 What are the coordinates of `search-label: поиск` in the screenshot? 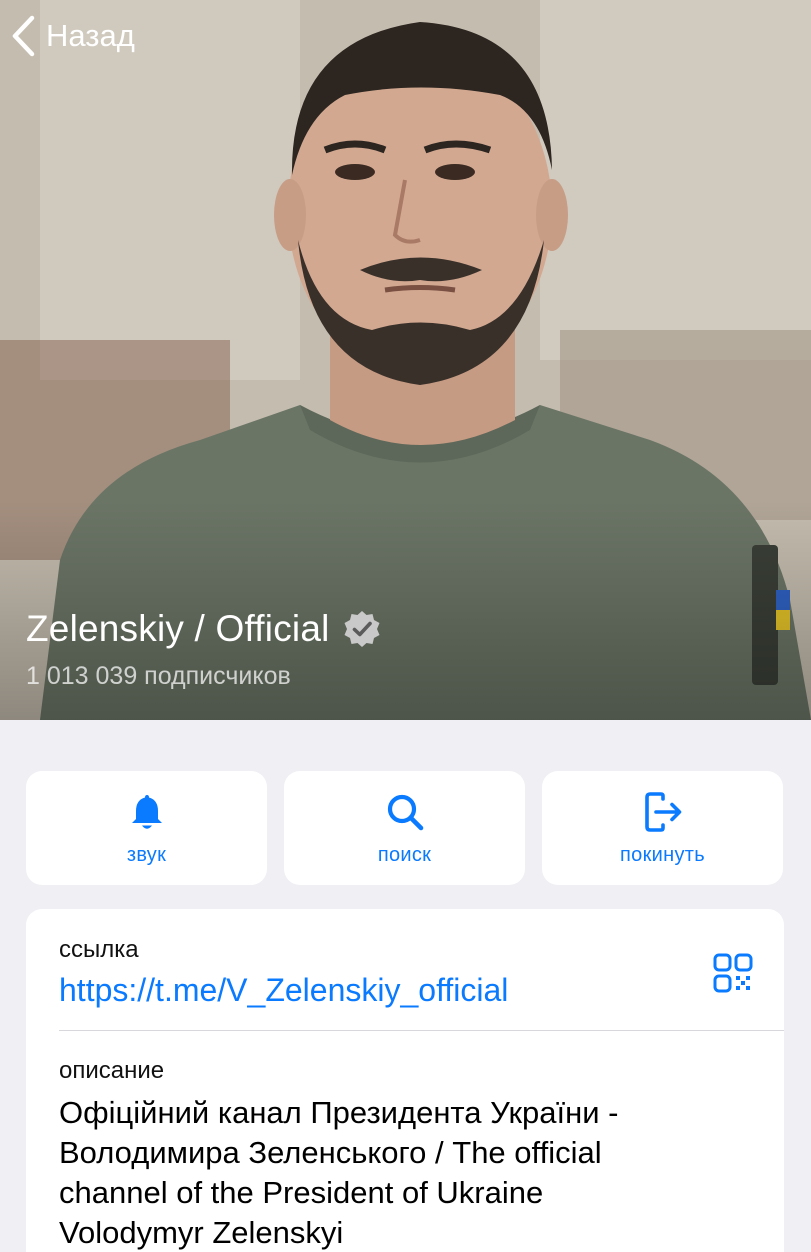 It's located at (404, 854).